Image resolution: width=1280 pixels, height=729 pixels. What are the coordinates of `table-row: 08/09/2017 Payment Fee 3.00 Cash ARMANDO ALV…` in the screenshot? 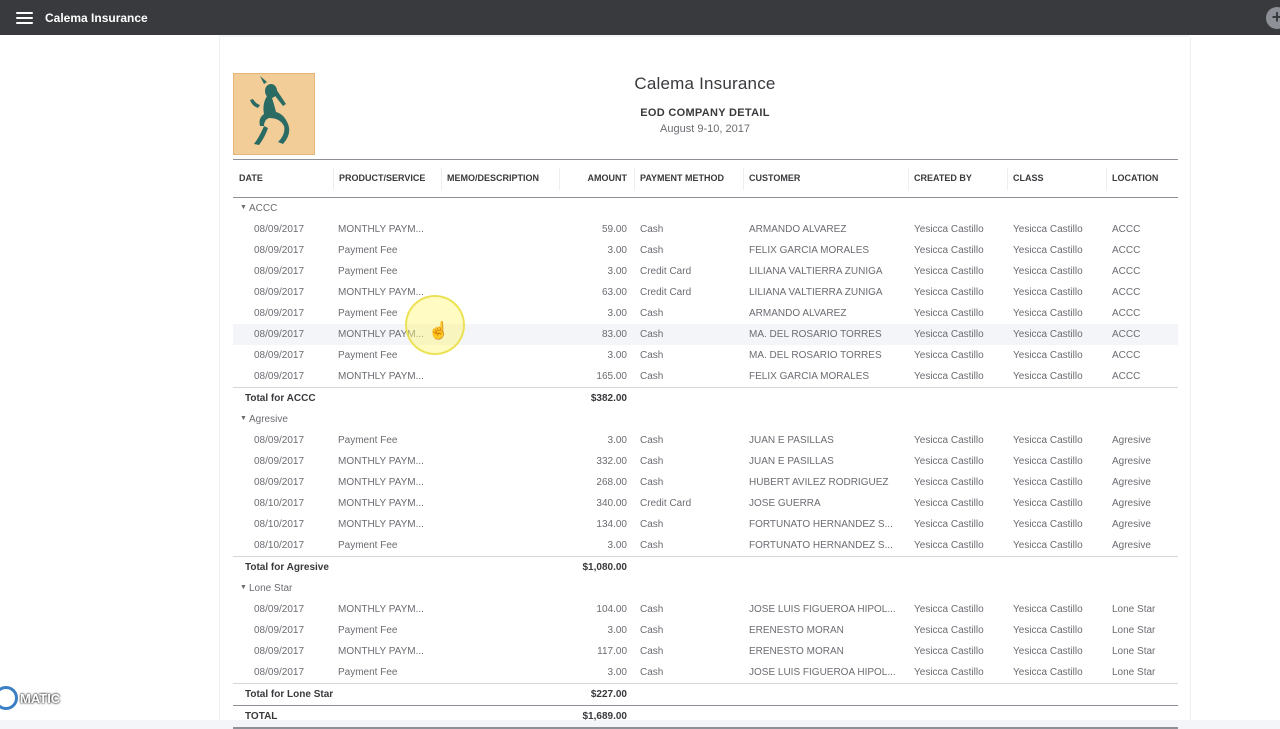 It's located at (705, 313).